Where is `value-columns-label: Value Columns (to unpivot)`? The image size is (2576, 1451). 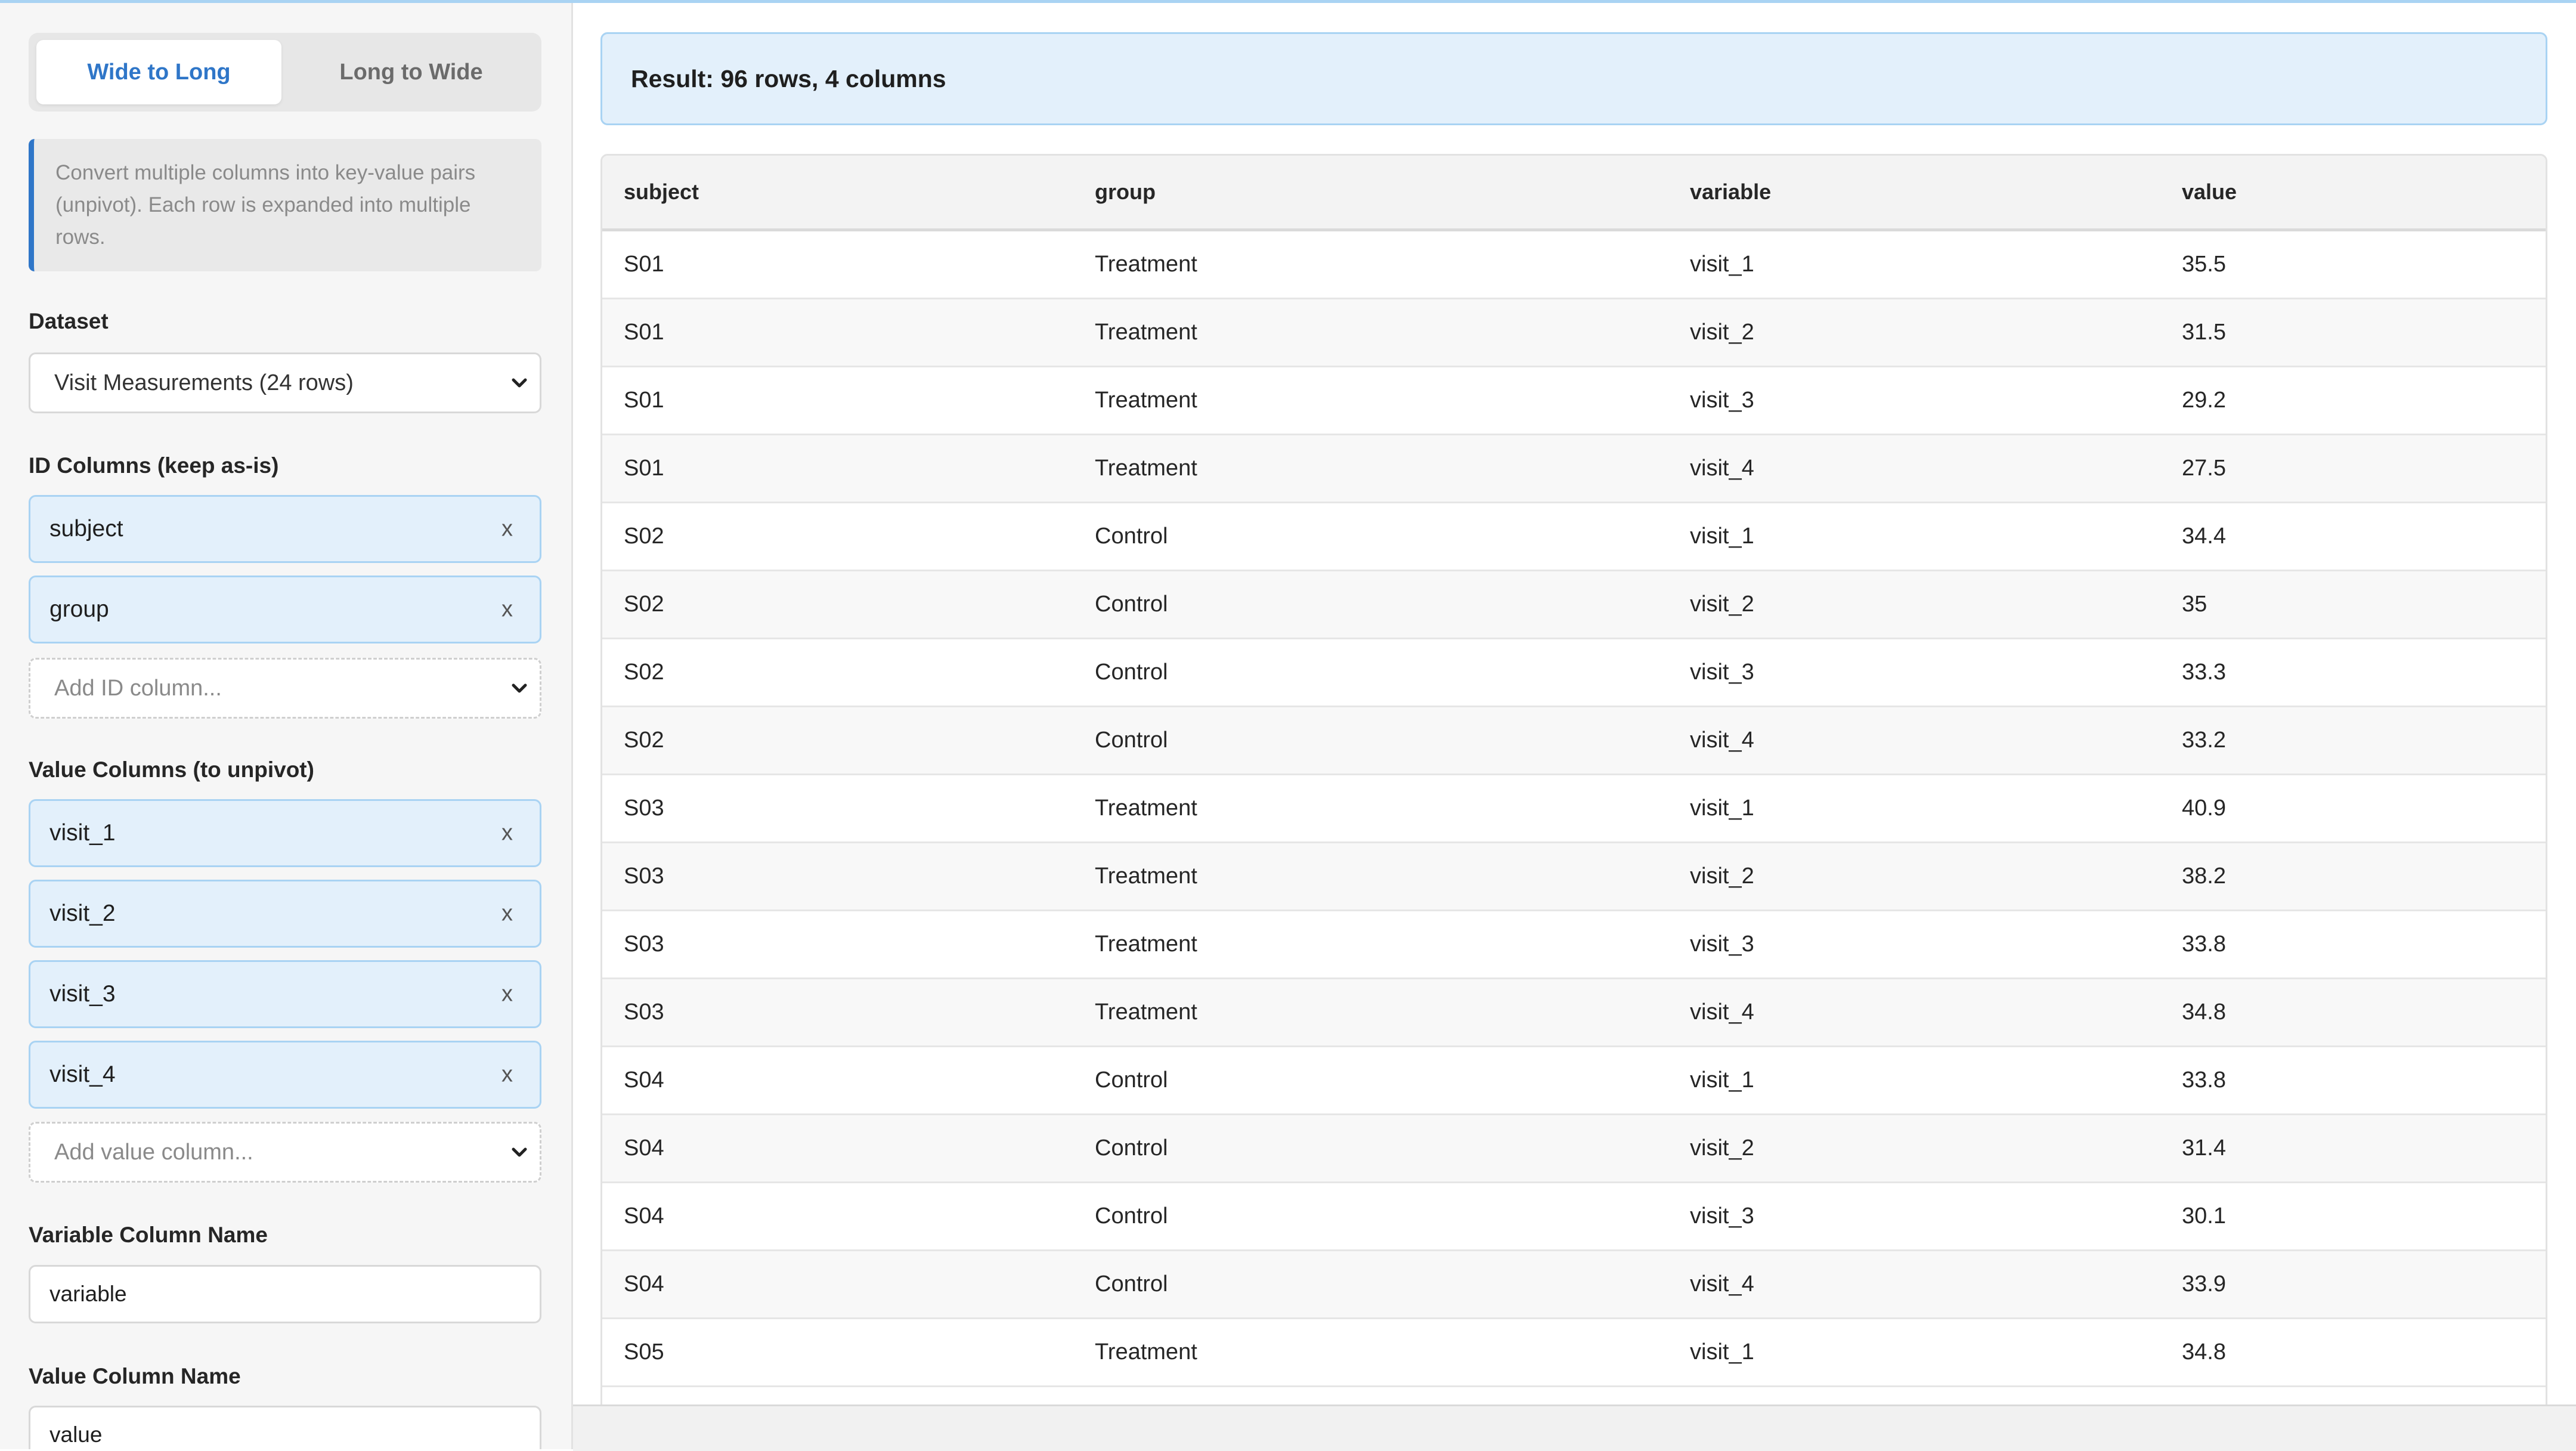
value-columns-label: Value Columns (to unpivot) is located at coordinates (172, 769).